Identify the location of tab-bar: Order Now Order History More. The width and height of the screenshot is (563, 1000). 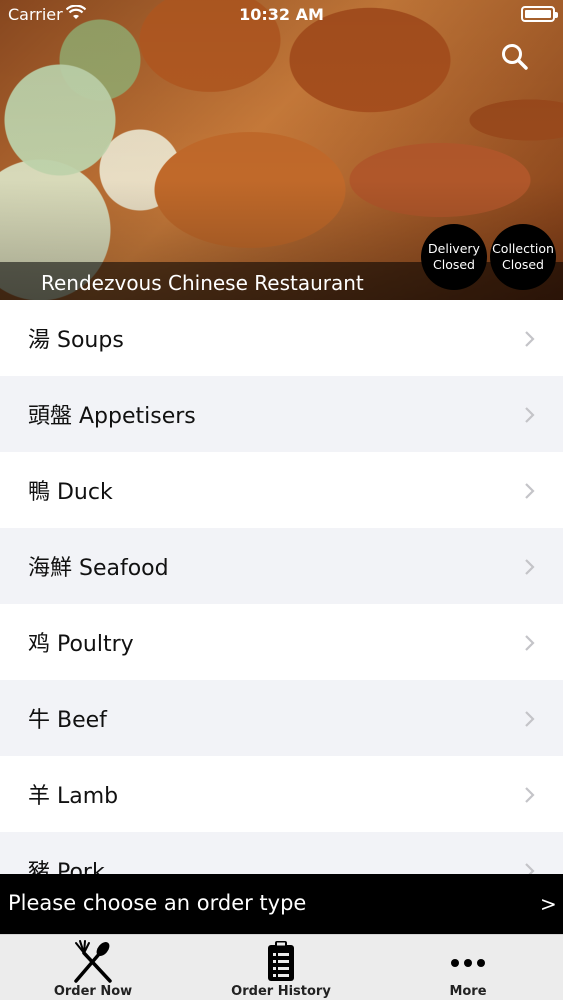
(281, 967).